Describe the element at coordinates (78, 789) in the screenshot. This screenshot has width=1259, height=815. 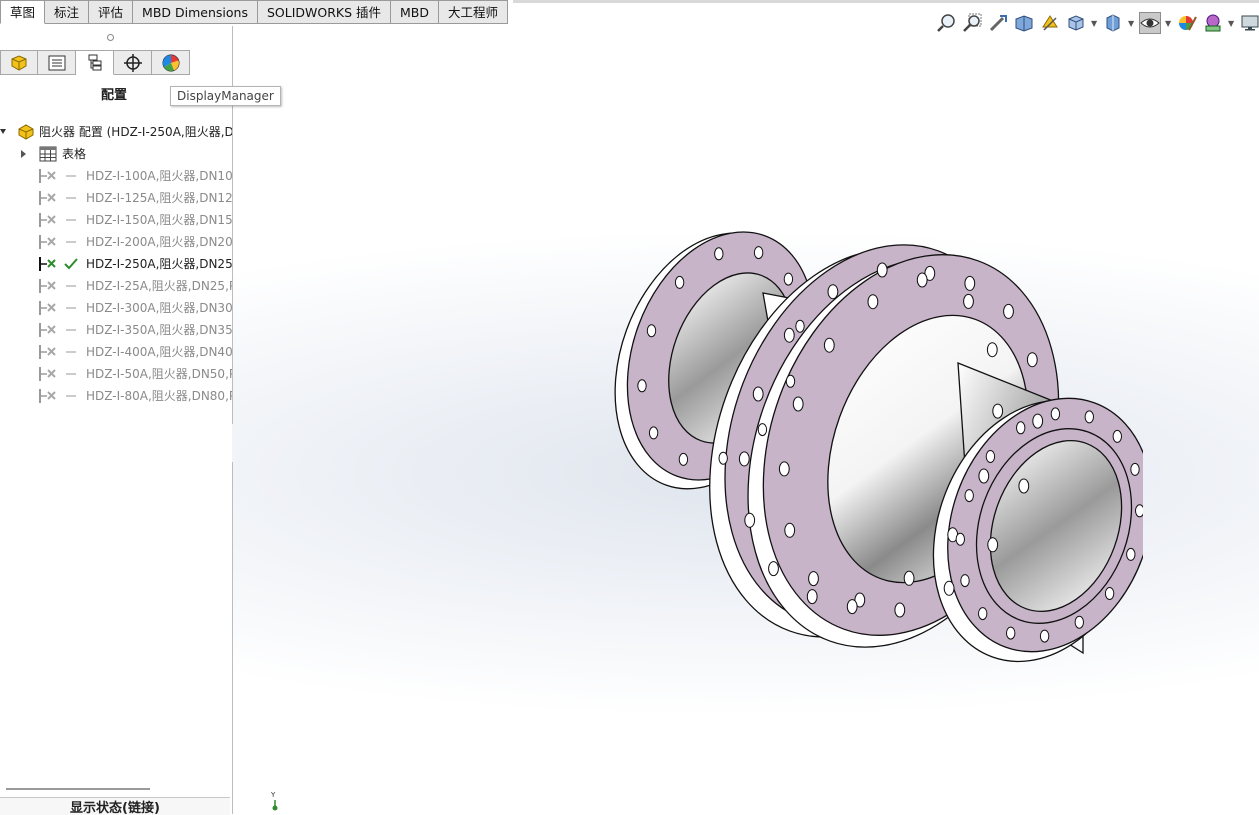
I see `panel-splitter` at that location.